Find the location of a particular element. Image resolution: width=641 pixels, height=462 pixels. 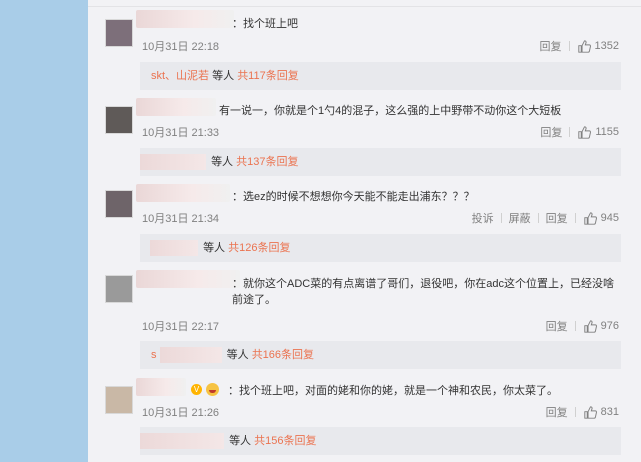

comment-meta: 10月31日 22:18 回复 1352 is located at coordinates (380, 46).